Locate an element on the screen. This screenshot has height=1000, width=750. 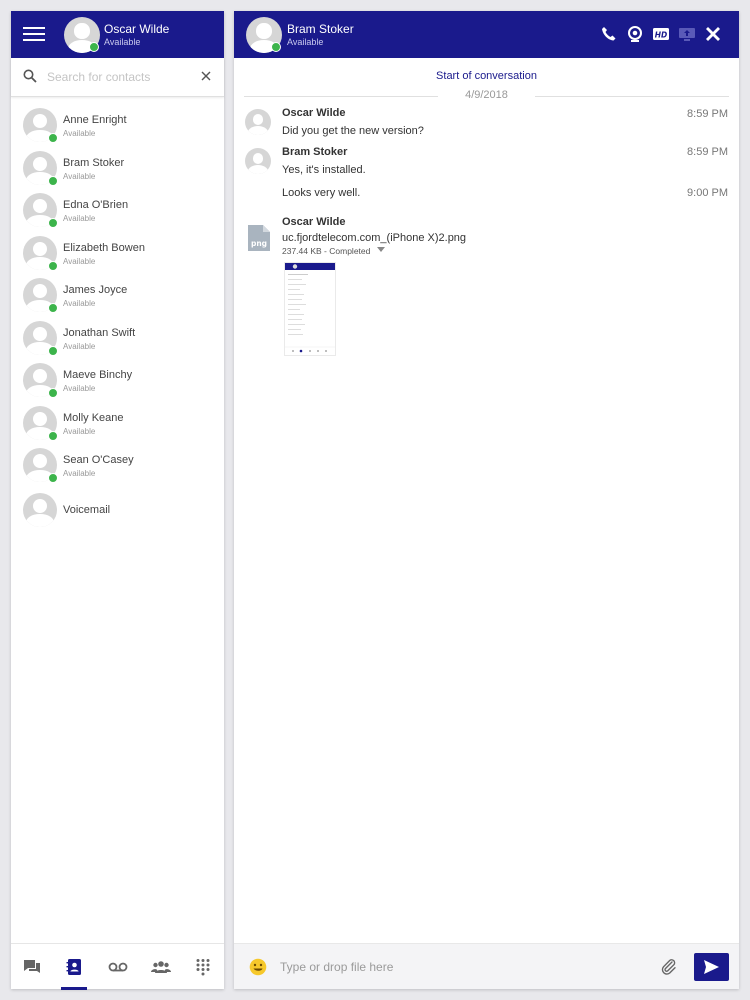
message-composer is located at coordinates (486, 966).